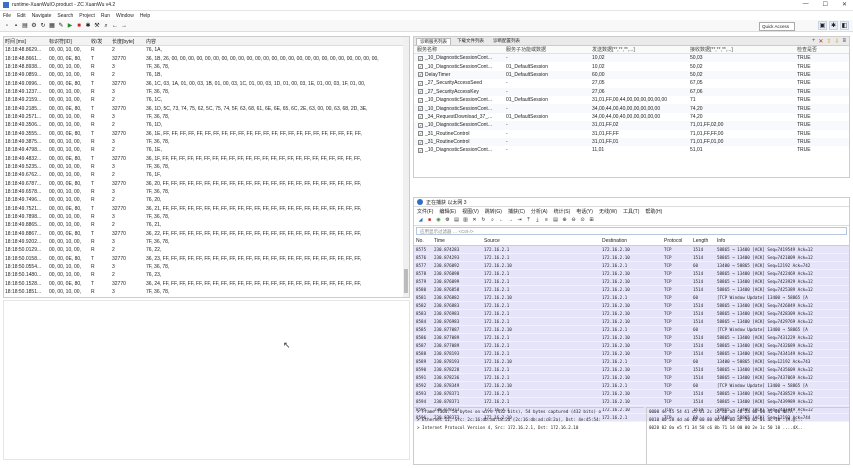 This screenshot has width=853, height=468. I want to click on tab-diagnostic-config: 诊断配置列表, so click(506, 41).